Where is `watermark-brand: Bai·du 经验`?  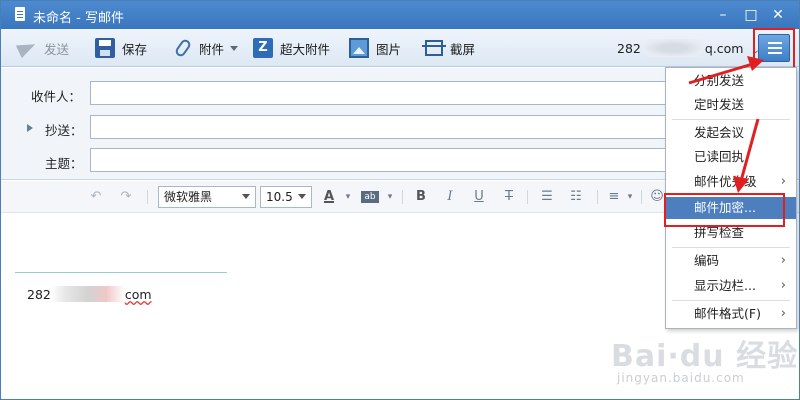
watermark-brand: Bai·du 经验 is located at coordinates (705, 356).